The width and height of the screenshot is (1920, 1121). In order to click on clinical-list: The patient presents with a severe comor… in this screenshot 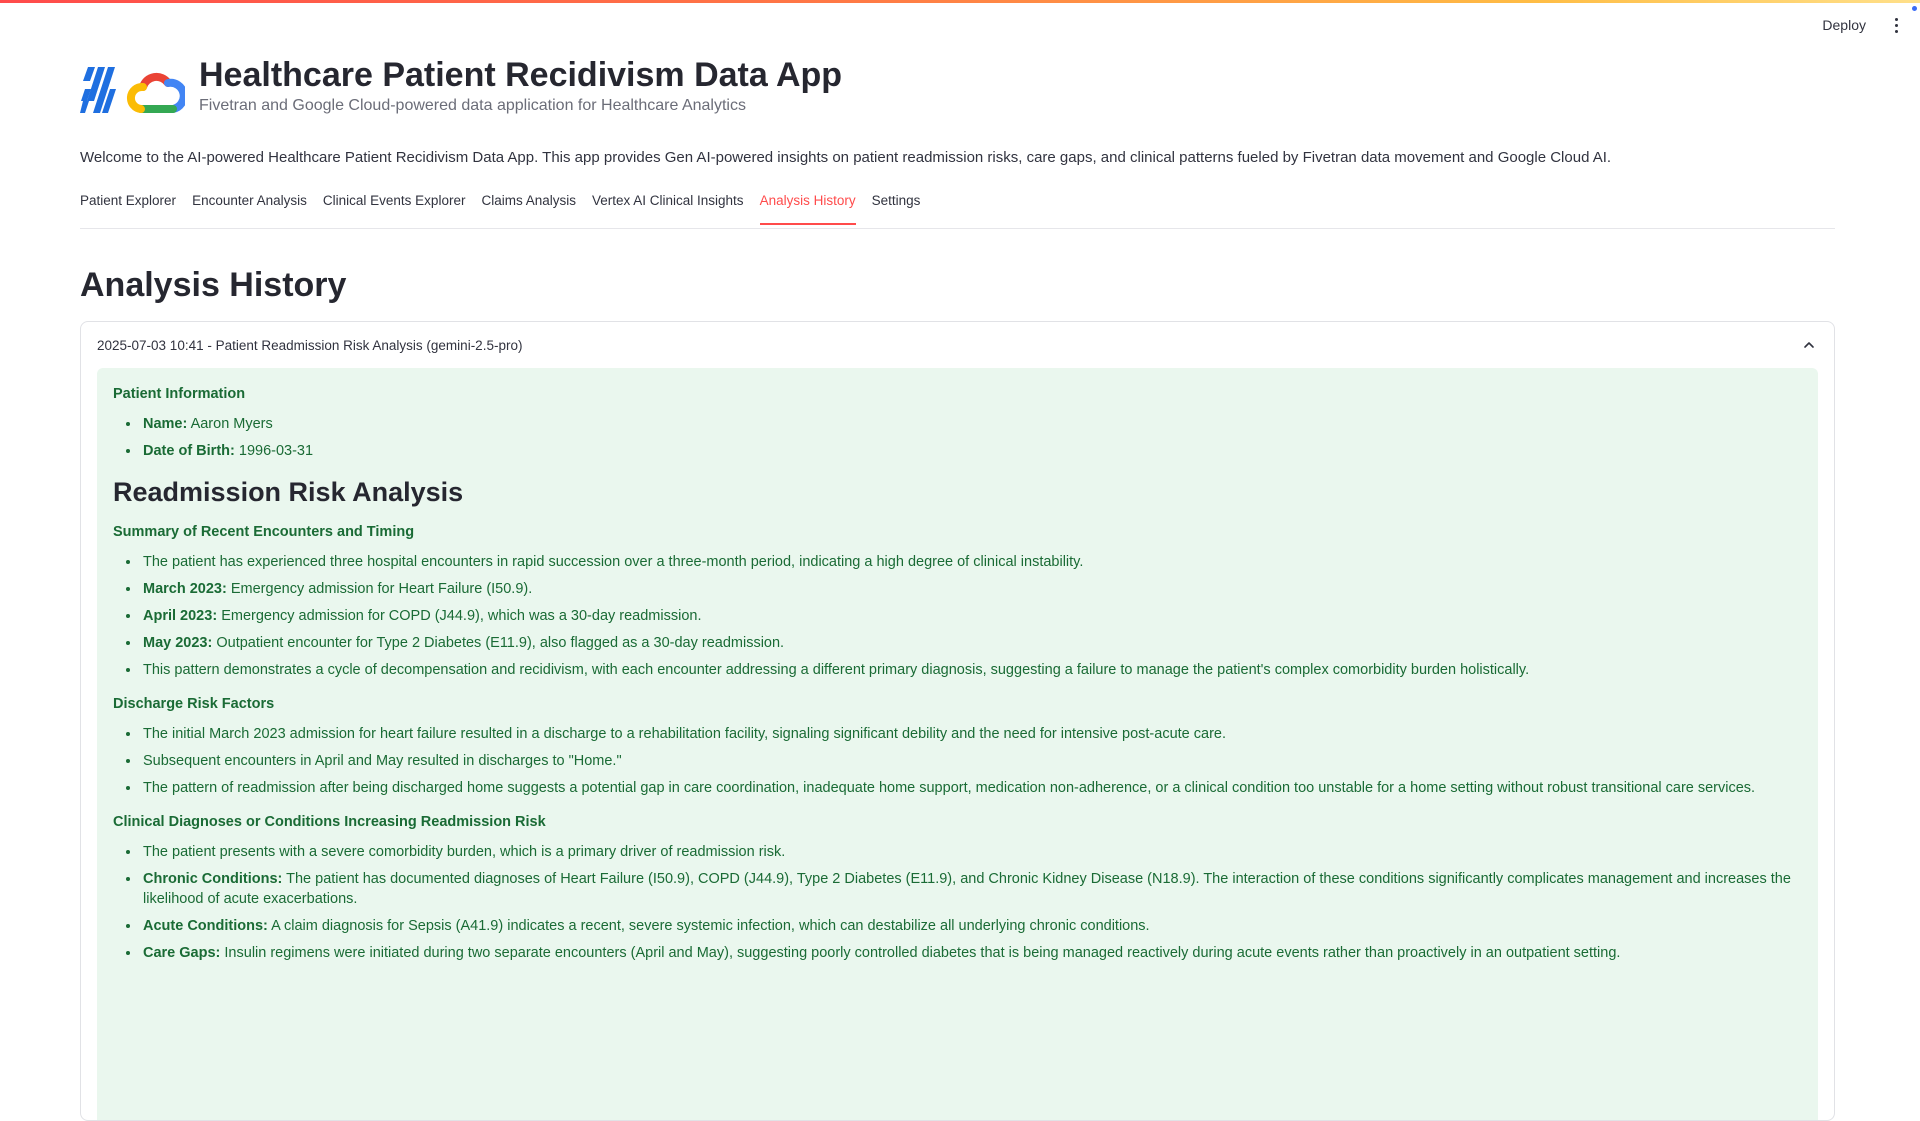, I will do `click(957, 902)`.